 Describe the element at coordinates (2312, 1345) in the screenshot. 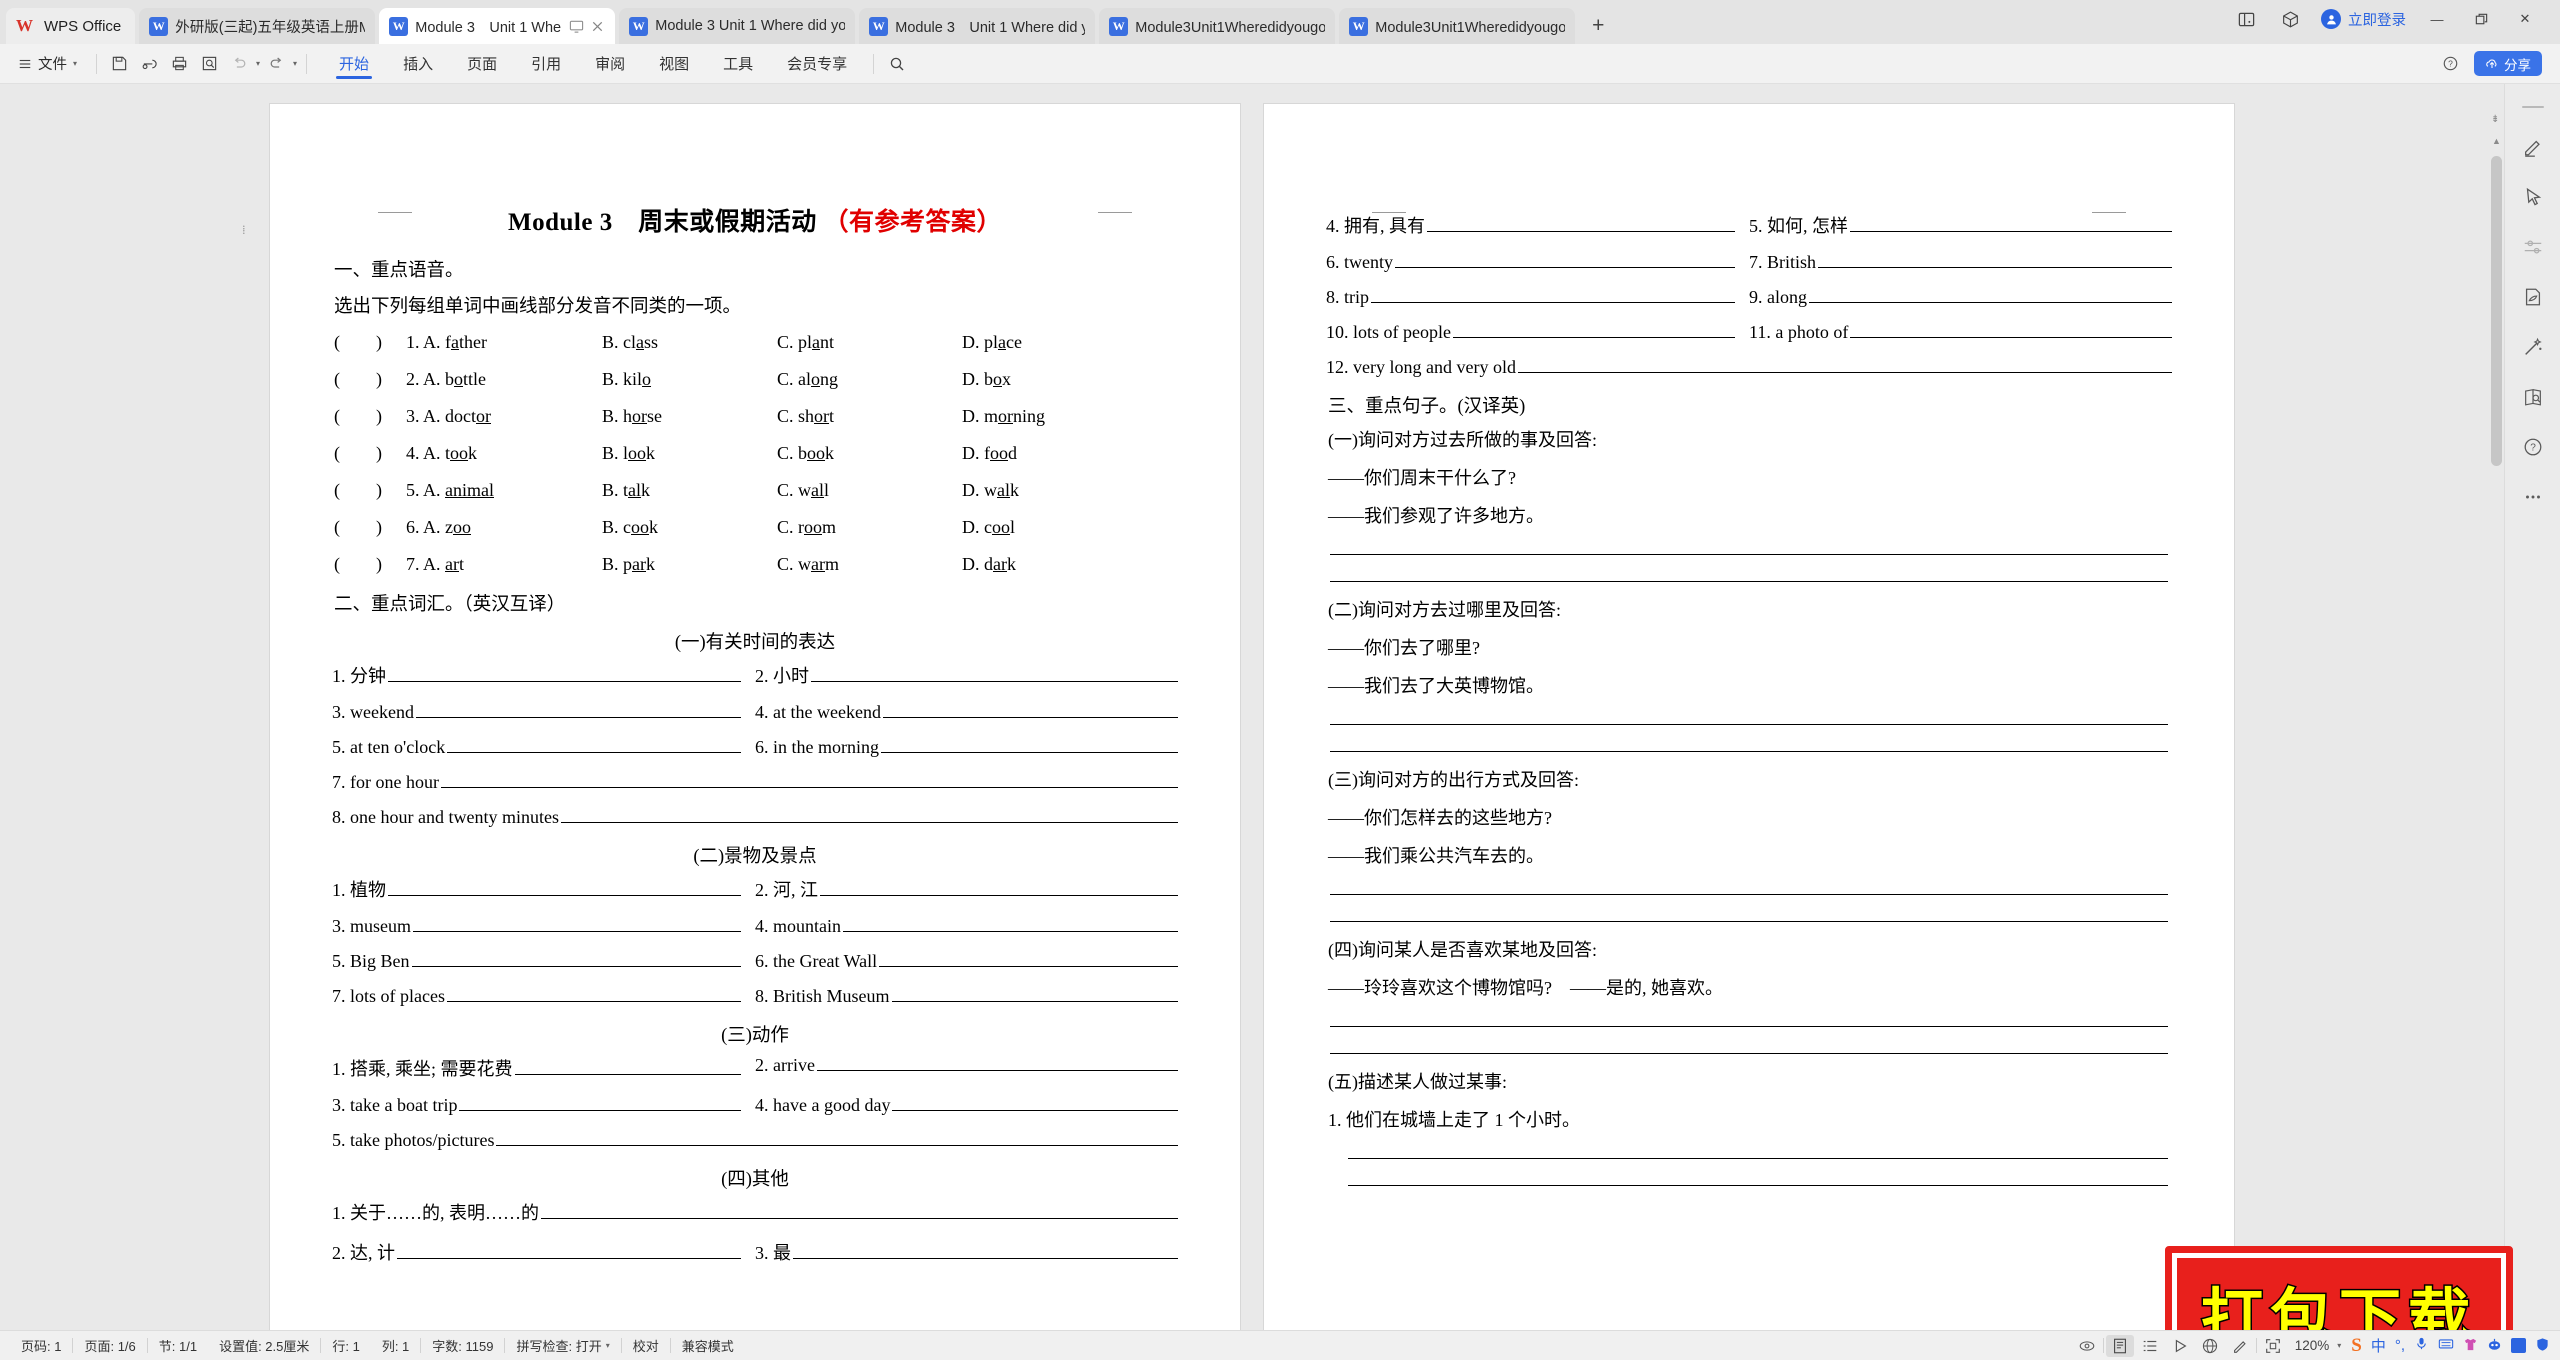

I see `zoom-level: 120%` at that location.